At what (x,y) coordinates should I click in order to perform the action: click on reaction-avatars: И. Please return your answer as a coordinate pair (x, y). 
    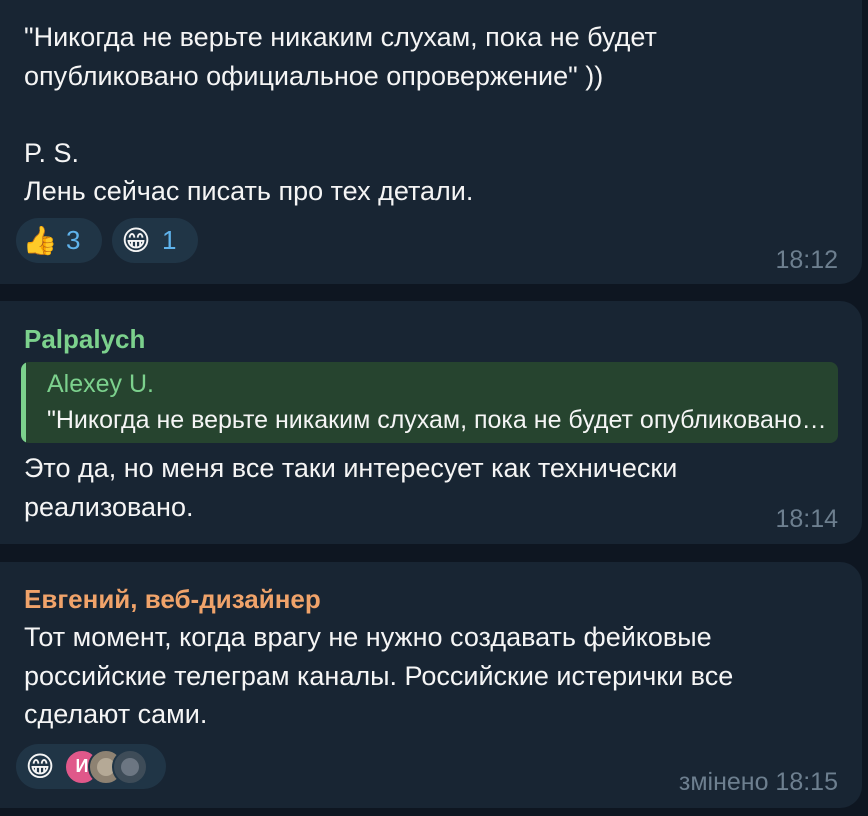
    Looking at the image, I should click on (114, 766).